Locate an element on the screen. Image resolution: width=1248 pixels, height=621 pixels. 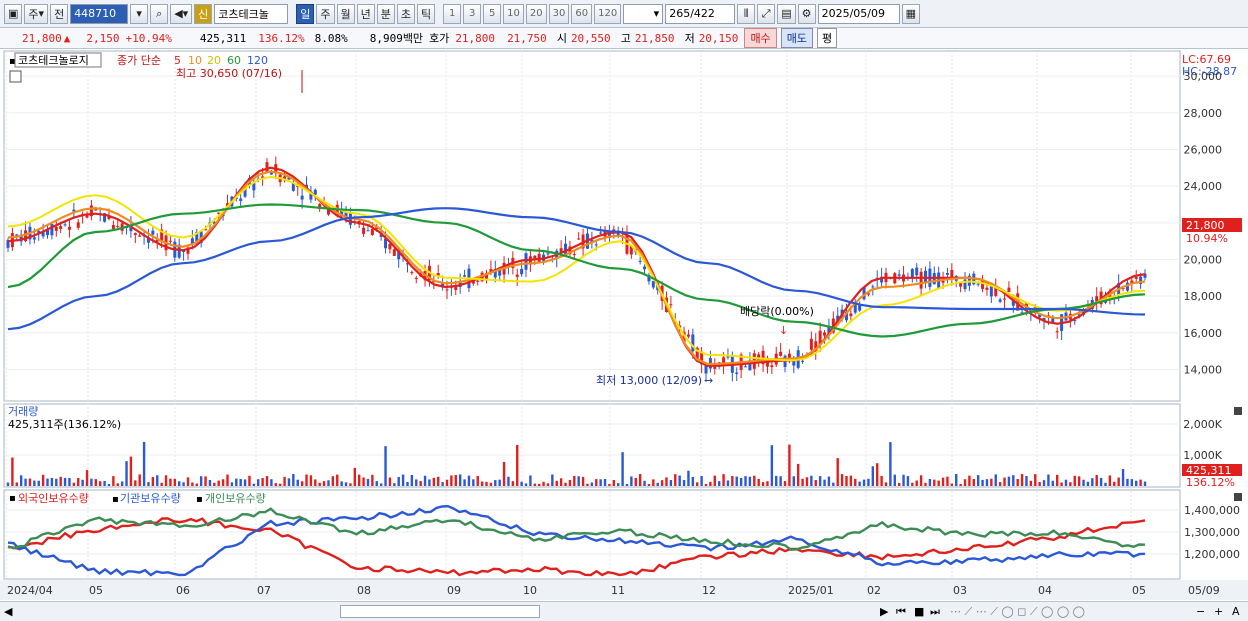
tab-minute: 분 is located at coordinates (385, 13).